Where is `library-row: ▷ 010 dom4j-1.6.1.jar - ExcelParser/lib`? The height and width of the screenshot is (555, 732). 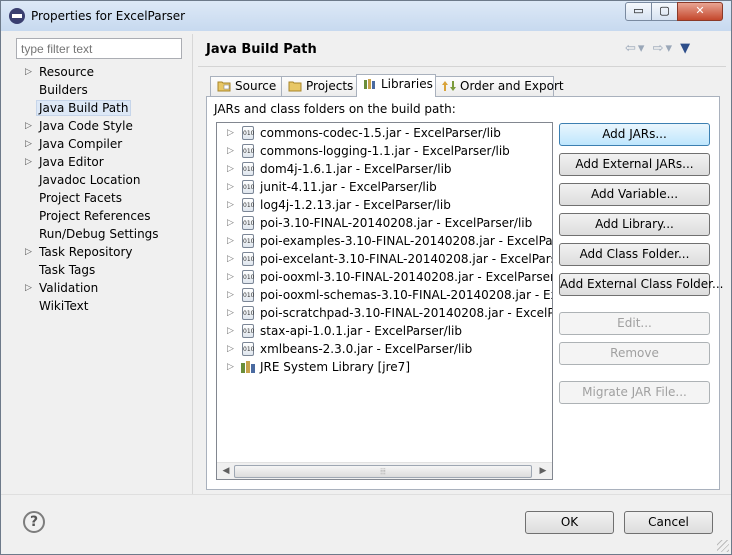 library-row: ▷ 010 dom4j-1.6.1.jar - ExcelParser/lib is located at coordinates (384, 169).